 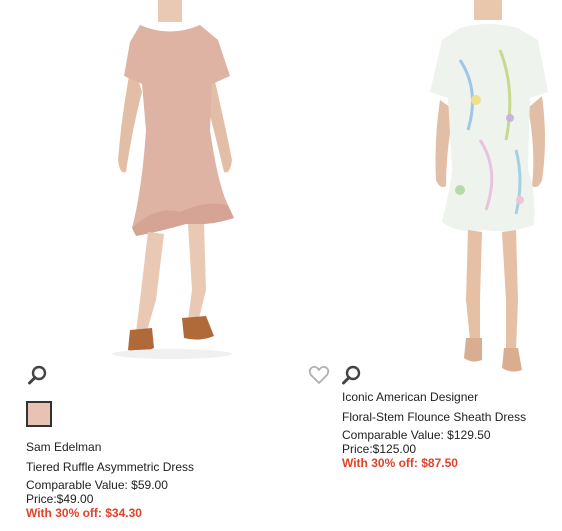 What do you see at coordinates (319, 375) in the screenshot?
I see `heart-icon` at bounding box center [319, 375].